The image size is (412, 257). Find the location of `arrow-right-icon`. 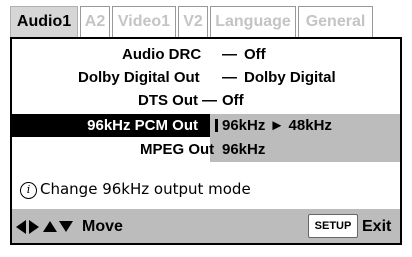

arrow-right-icon is located at coordinates (34, 227).